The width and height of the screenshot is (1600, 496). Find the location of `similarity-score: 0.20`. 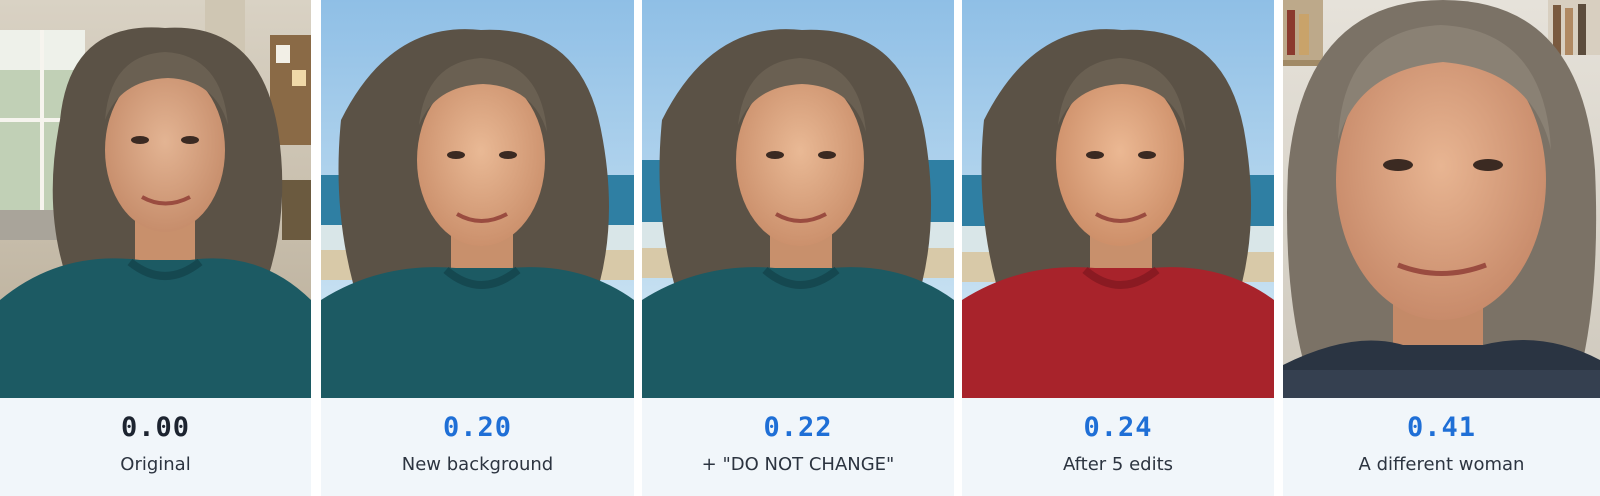

similarity-score: 0.20 is located at coordinates (477, 427).